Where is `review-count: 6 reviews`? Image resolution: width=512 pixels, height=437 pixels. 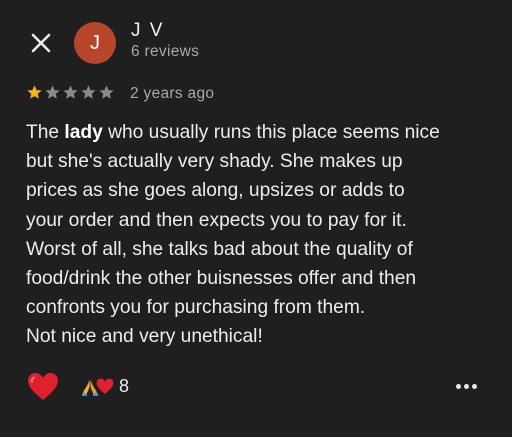 review-count: 6 reviews is located at coordinates (165, 51).